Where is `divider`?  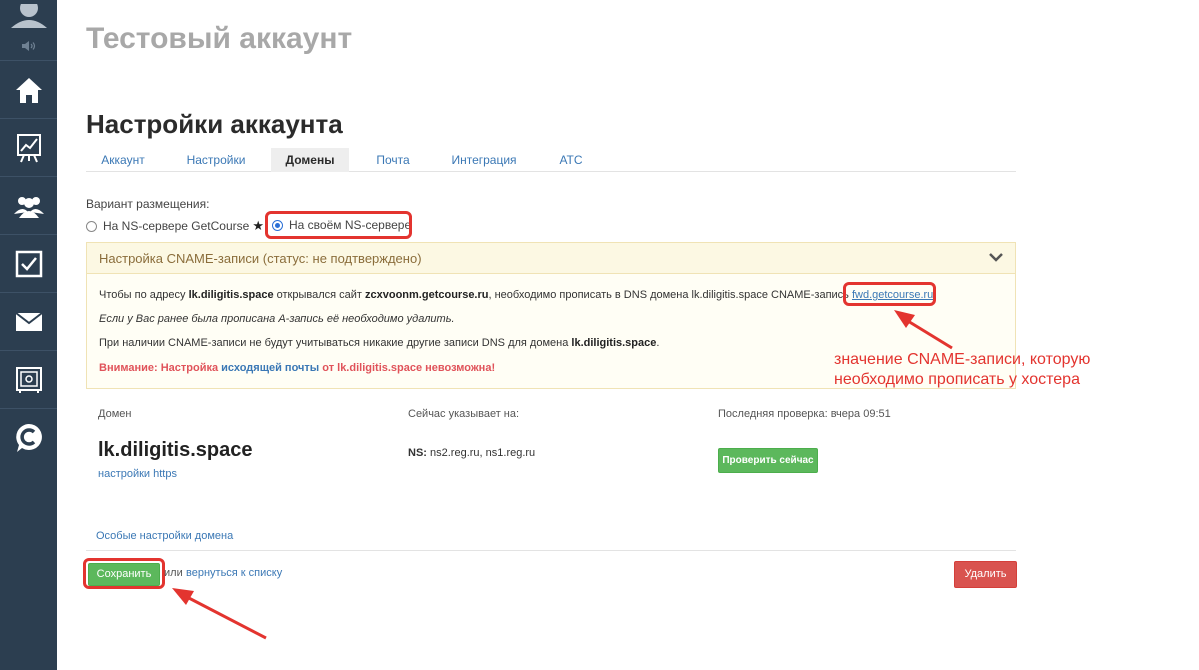
divider is located at coordinates (551, 550).